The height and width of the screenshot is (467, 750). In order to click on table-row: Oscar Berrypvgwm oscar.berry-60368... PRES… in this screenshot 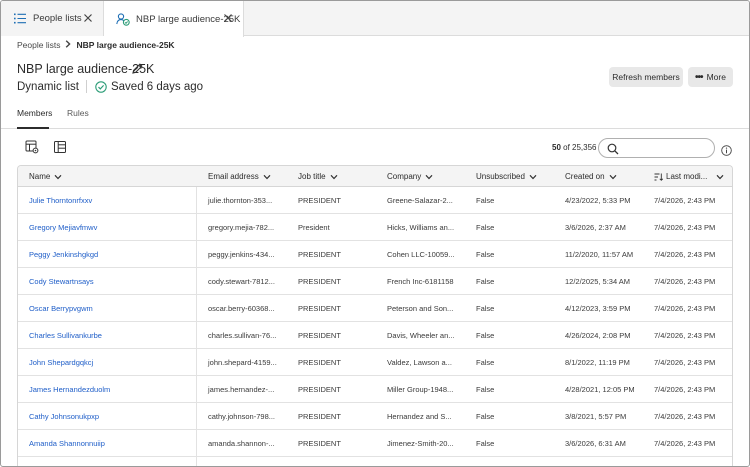, I will do `click(375, 308)`.